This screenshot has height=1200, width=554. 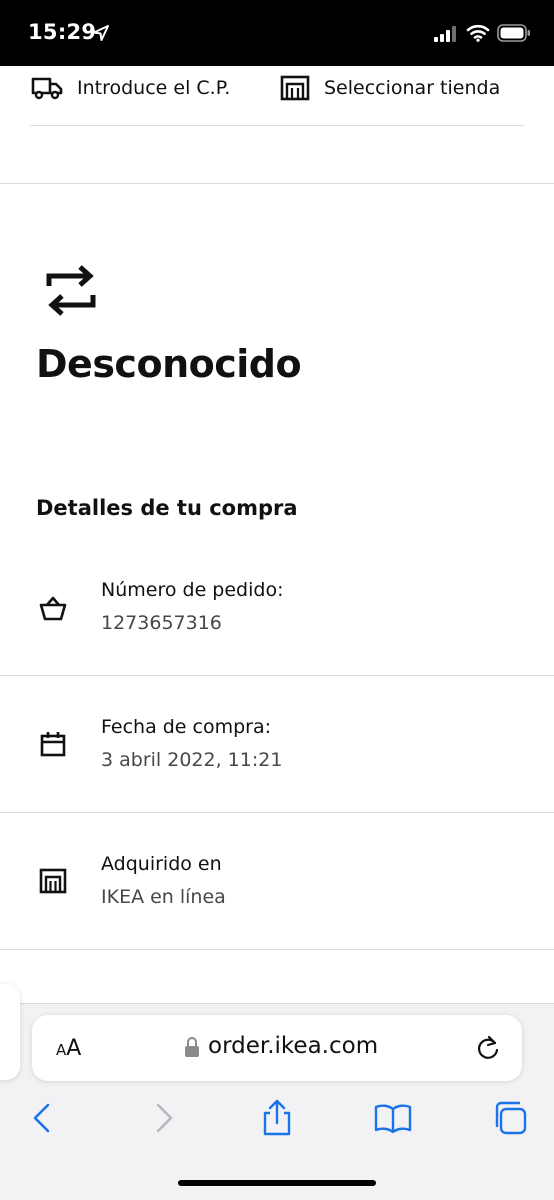 I want to click on status-time: 15:29, so click(x=62, y=32).